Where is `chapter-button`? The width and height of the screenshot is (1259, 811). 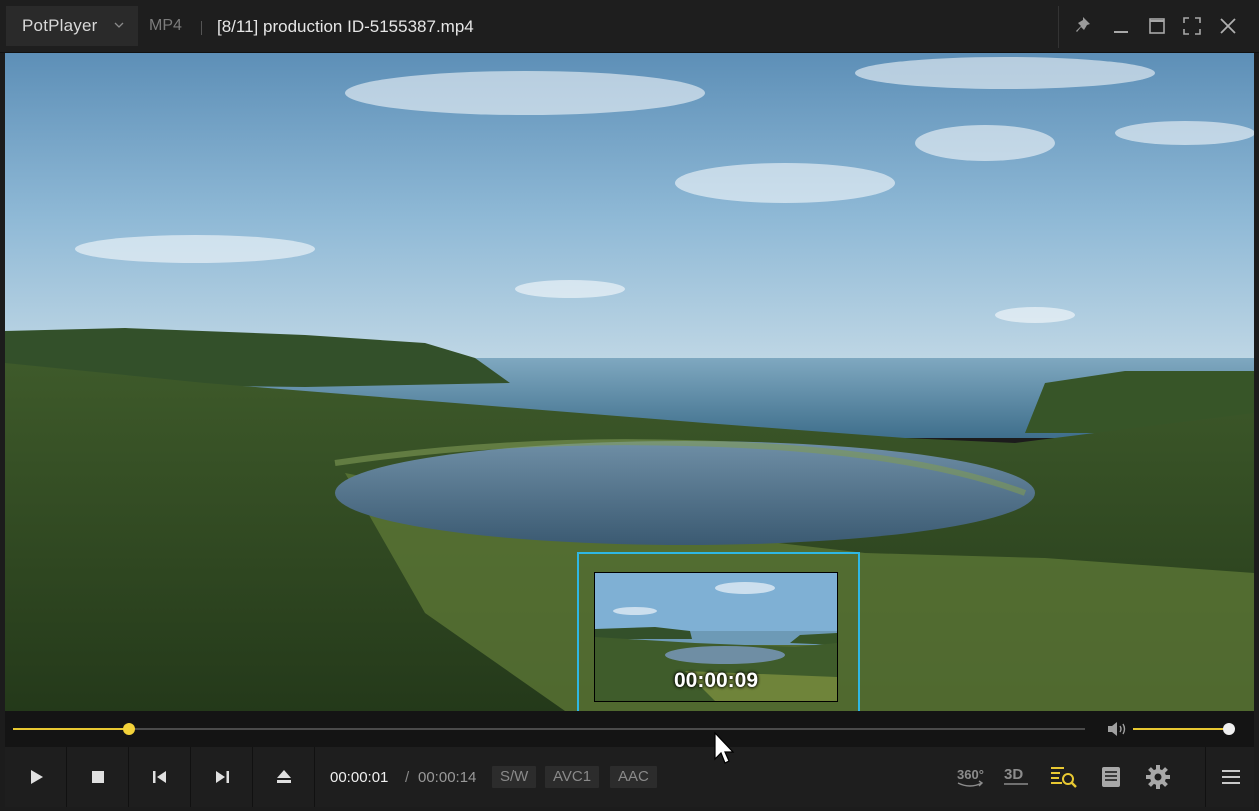
chapter-button is located at coordinates (1111, 777).